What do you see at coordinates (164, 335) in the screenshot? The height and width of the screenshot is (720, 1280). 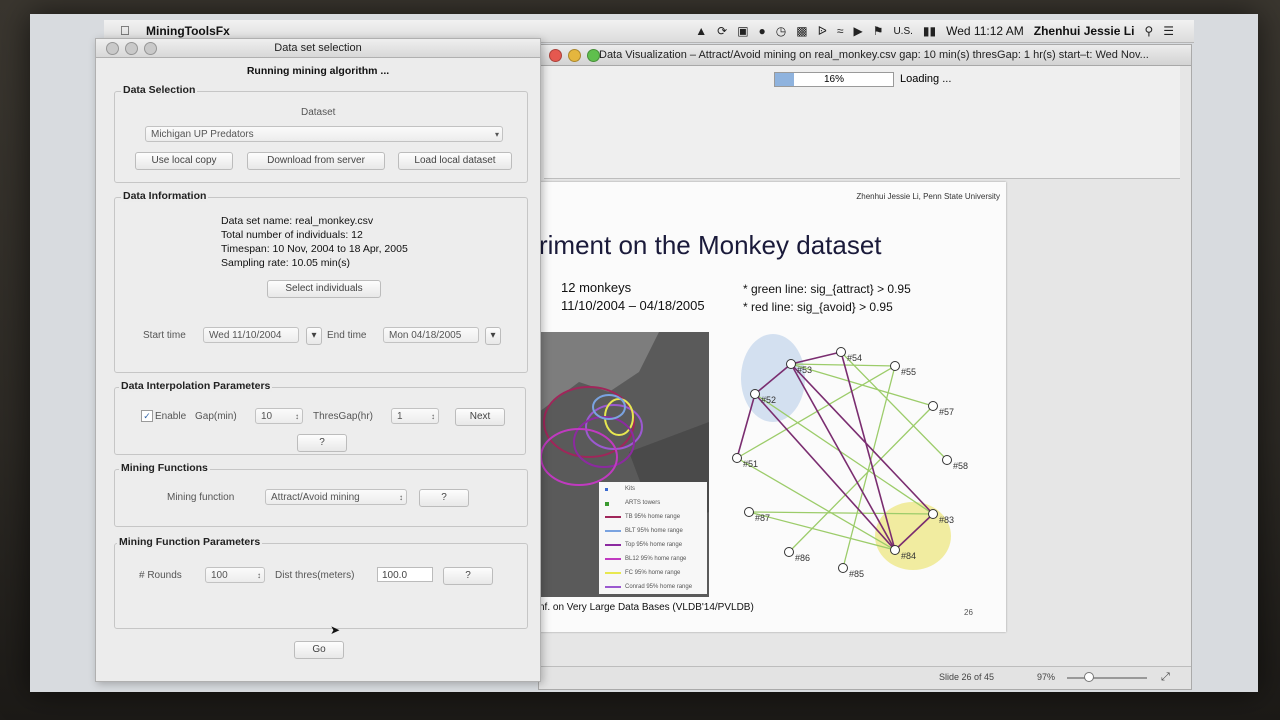 I see `start-time-label: Start time` at bounding box center [164, 335].